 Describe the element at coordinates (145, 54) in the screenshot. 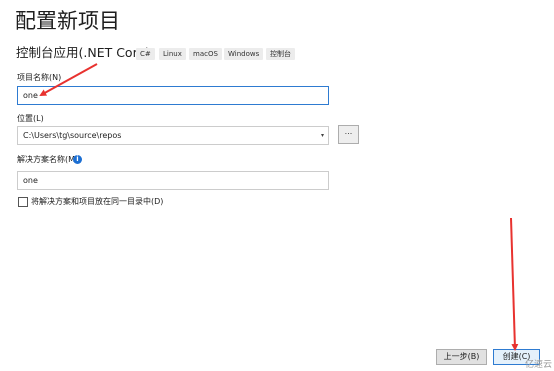

I see `tag-csharp: C#` at that location.